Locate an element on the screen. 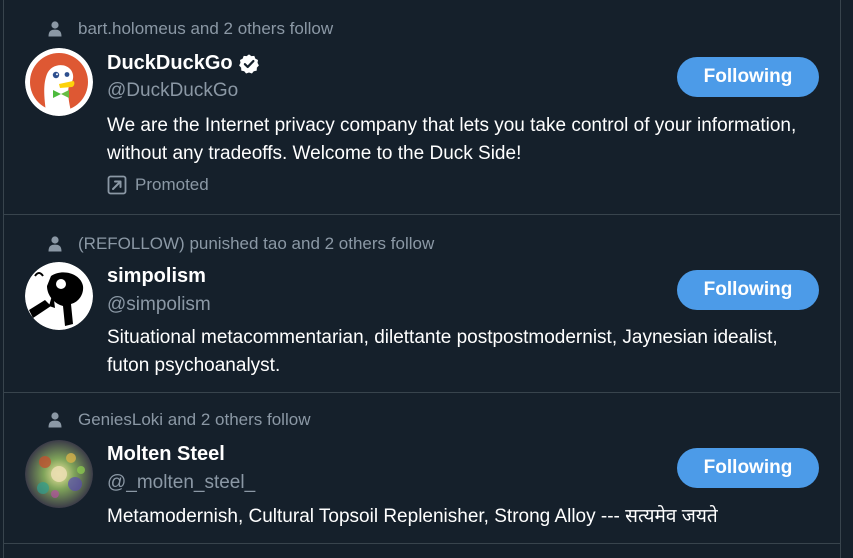  user-handle: @DuckDuckGo is located at coordinates (172, 91).